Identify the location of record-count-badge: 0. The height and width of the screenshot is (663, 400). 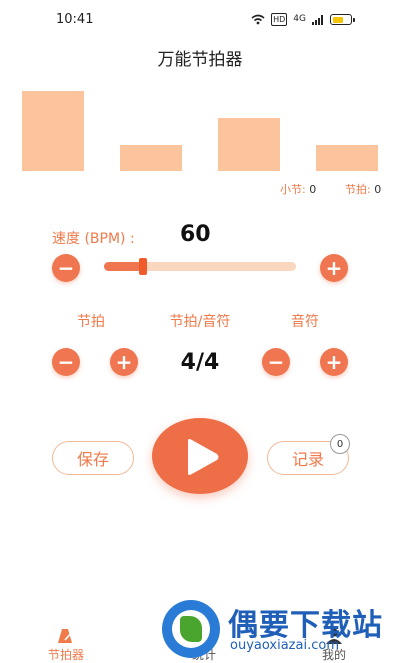
(340, 444).